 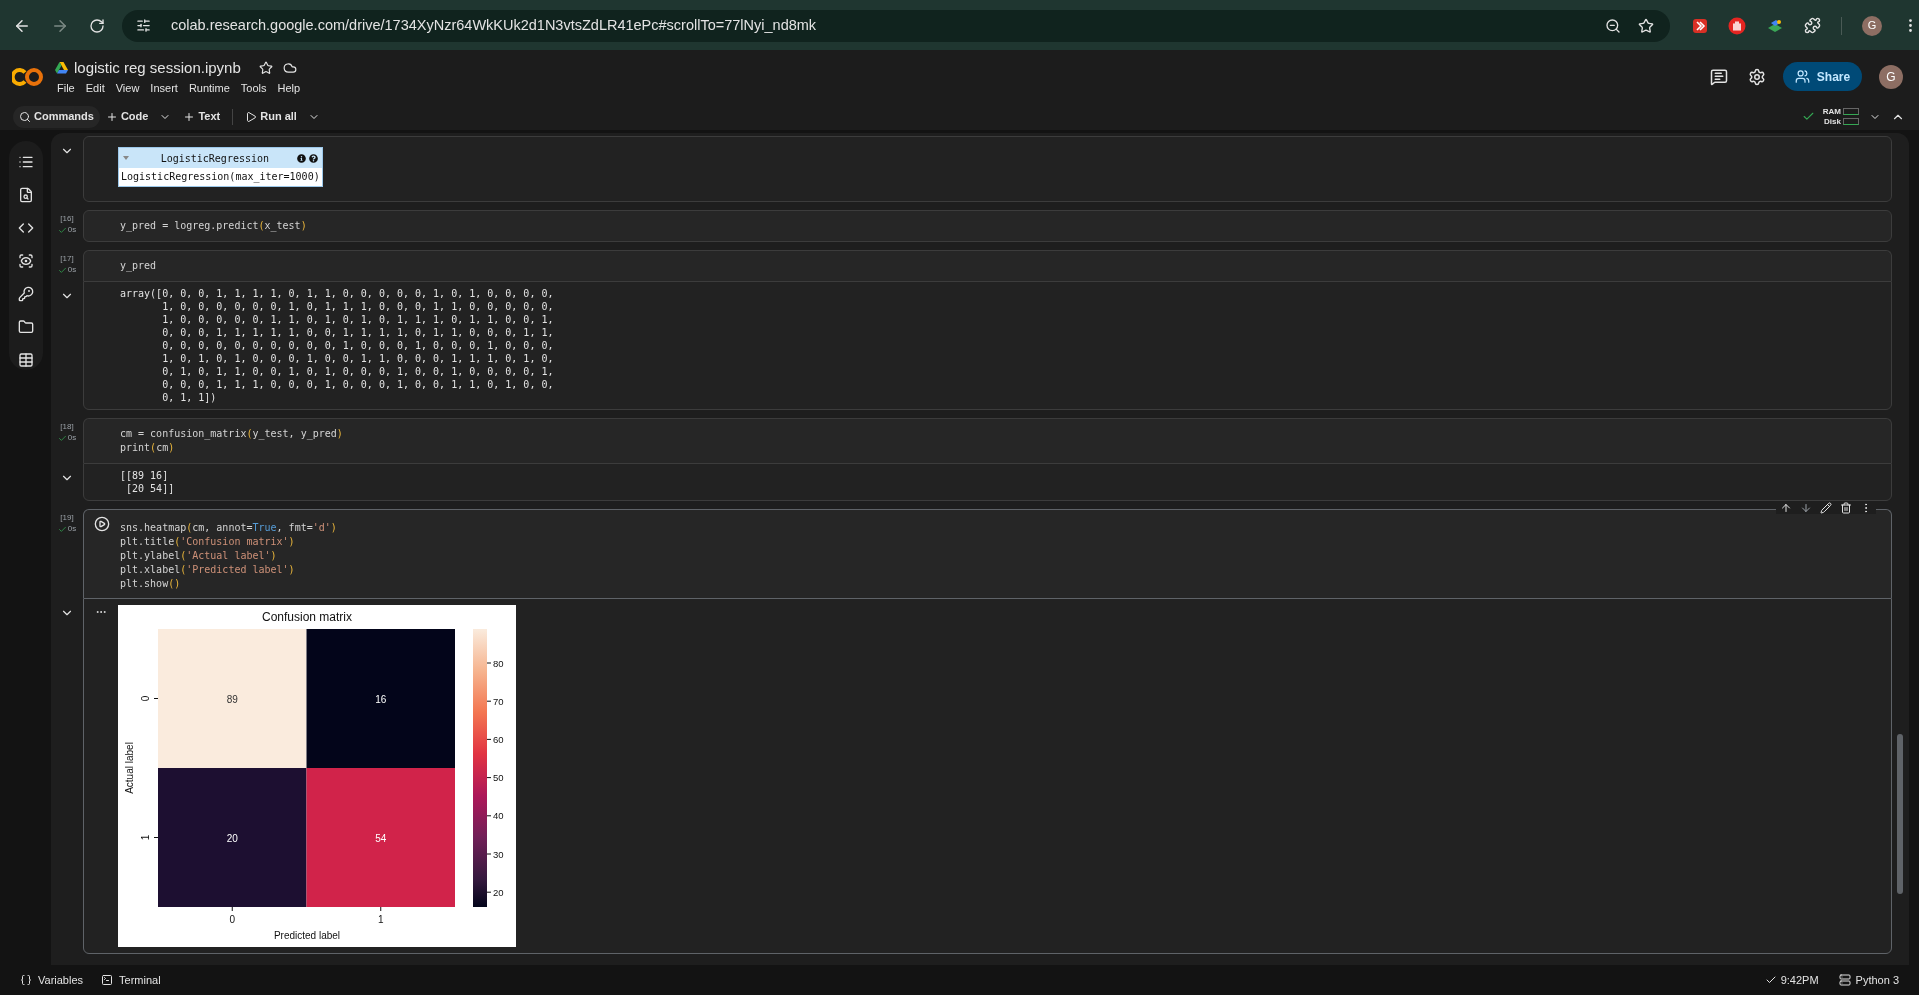 What do you see at coordinates (1700, 25) in the screenshot?
I see `extension-icon` at bounding box center [1700, 25].